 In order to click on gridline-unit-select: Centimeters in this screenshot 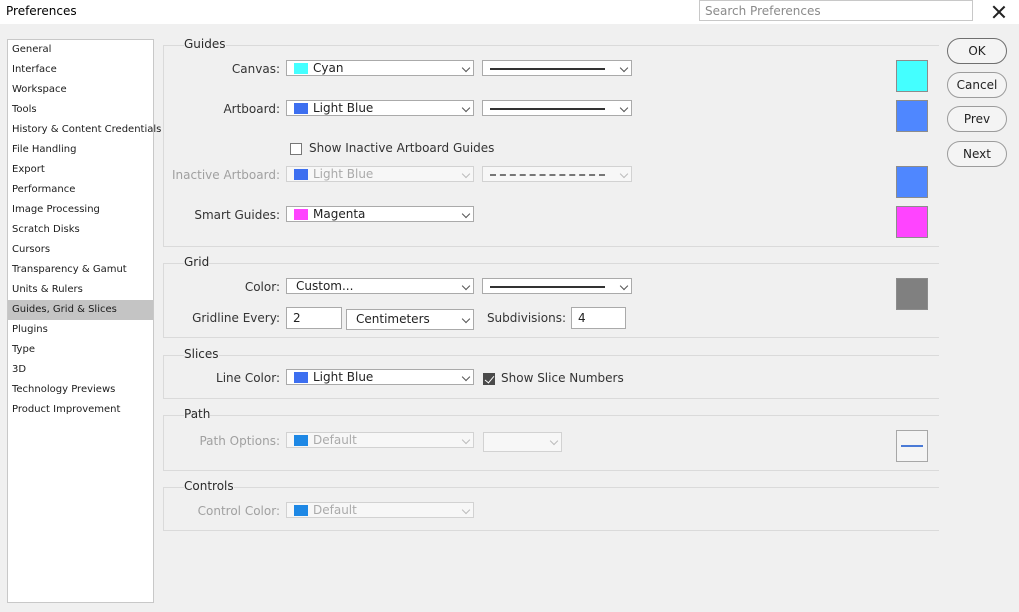, I will do `click(410, 319)`.